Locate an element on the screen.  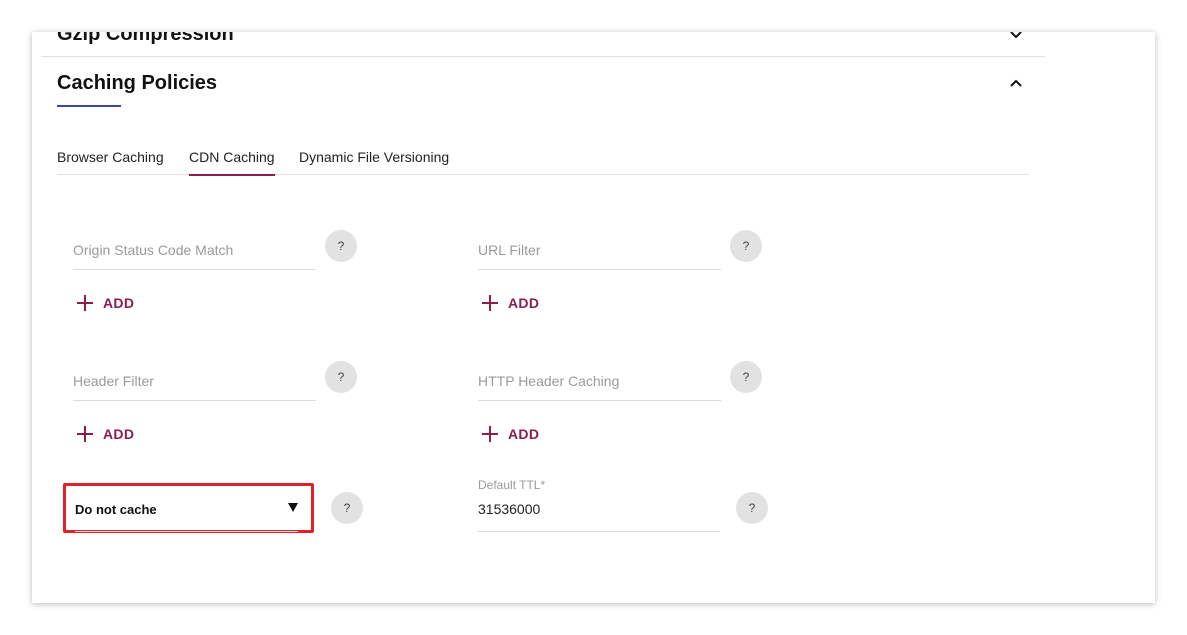
gzip-compression-title: Gzip Compression is located at coordinates (145, 39).